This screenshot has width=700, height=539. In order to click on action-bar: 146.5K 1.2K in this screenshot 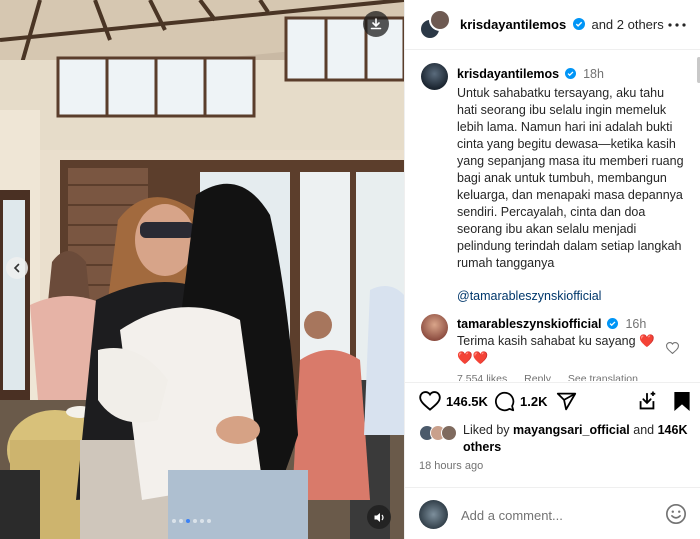, I will do `click(552, 402)`.